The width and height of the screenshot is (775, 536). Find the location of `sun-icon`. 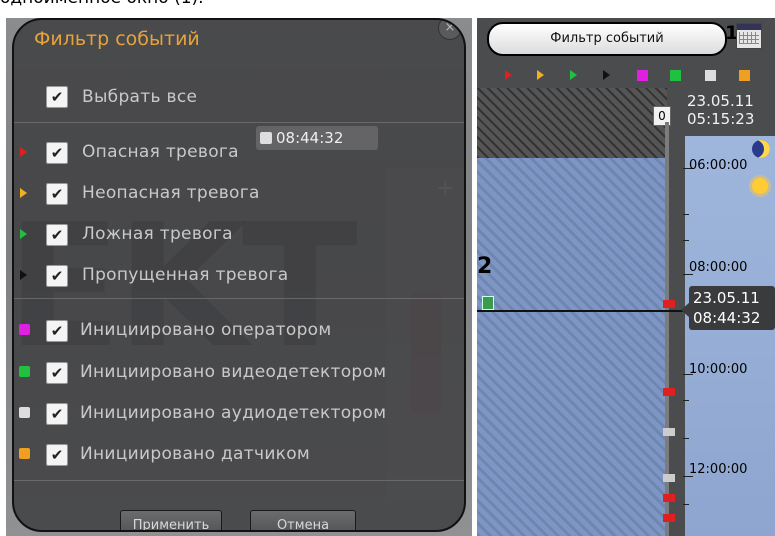

sun-icon is located at coordinates (760, 186).